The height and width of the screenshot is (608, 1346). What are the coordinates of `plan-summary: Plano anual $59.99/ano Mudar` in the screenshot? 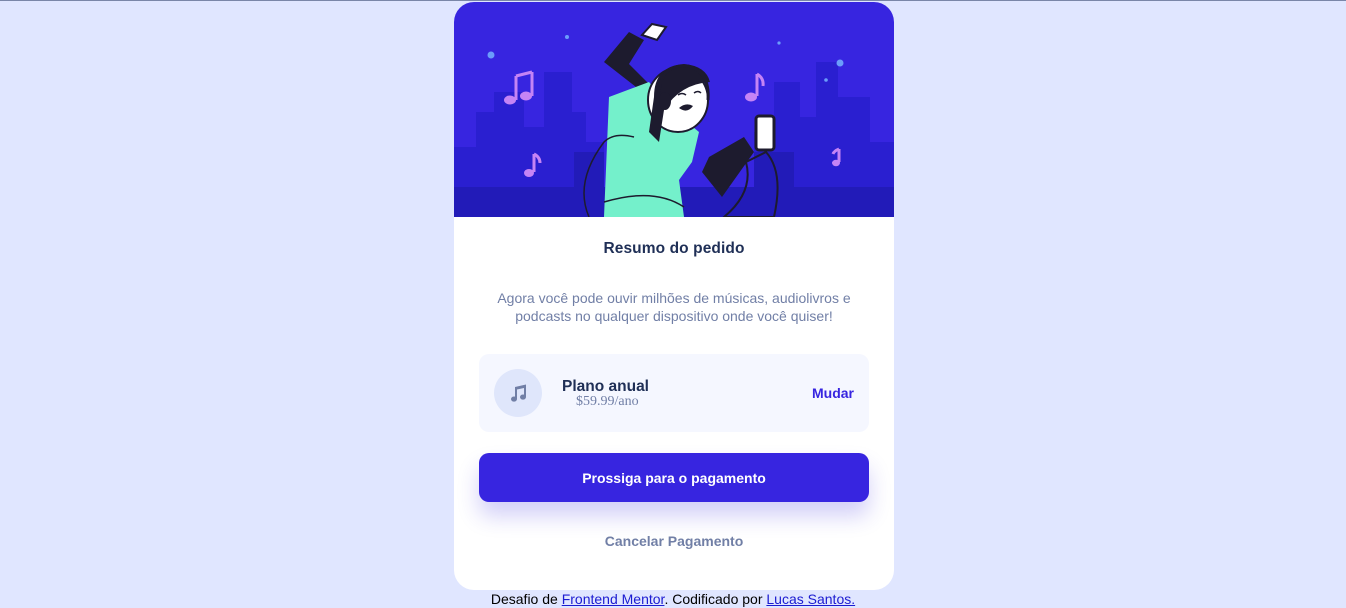 It's located at (674, 393).